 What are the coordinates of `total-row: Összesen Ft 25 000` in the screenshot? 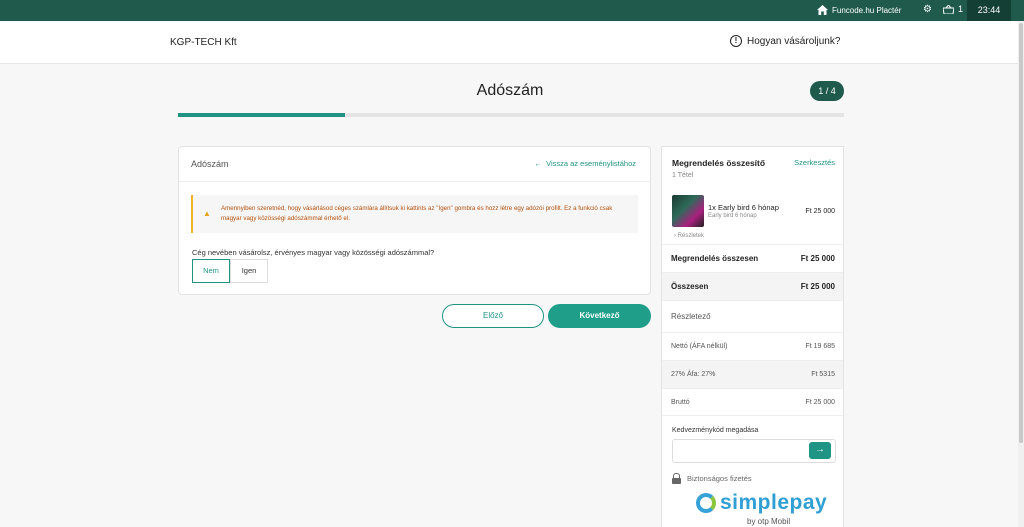 It's located at (752, 286).